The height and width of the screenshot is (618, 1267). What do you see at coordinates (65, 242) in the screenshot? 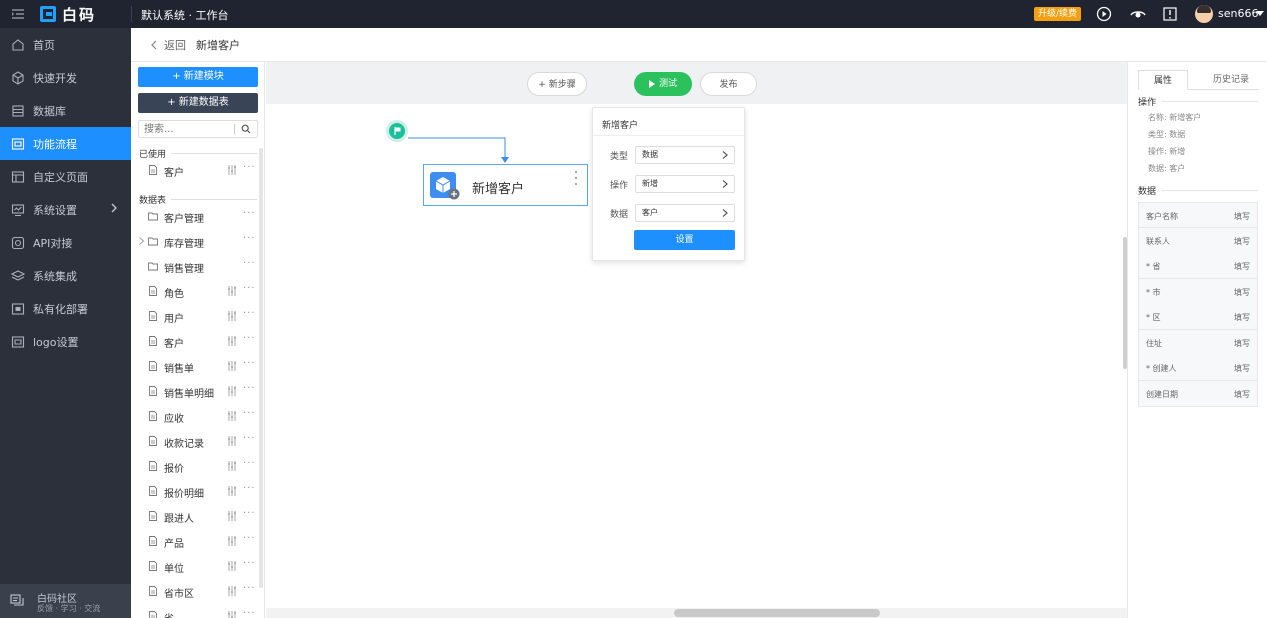
I see `sidebar-item-api: API对接` at bounding box center [65, 242].